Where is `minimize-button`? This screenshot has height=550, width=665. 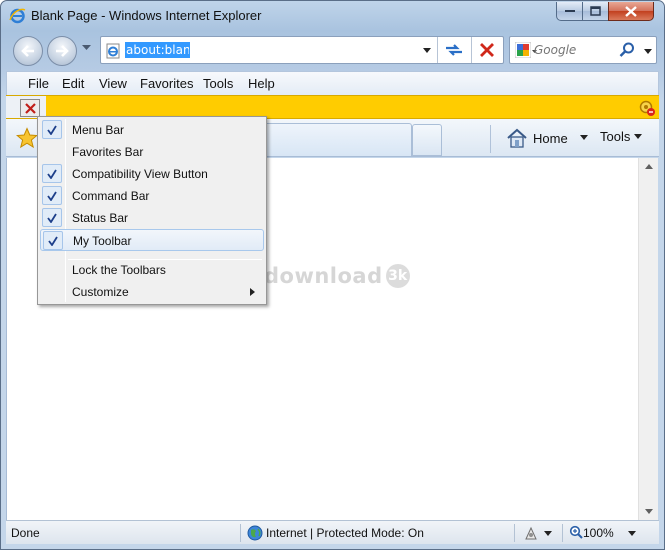 minimize-button is located at coordinates (569, 11).